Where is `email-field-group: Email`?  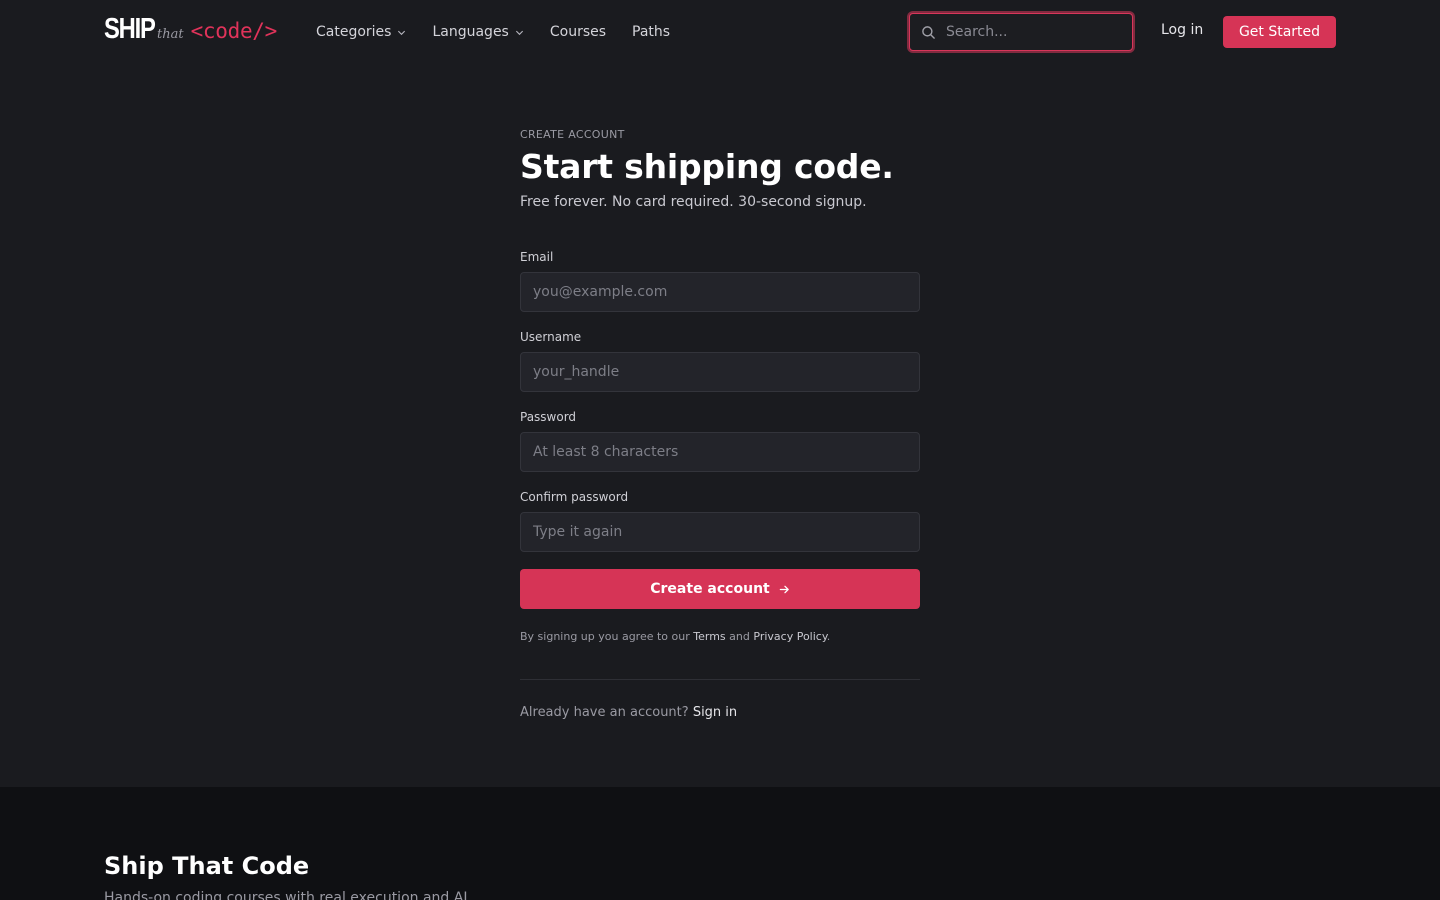
email-field-group: Email is located at coordinates (720, 281).